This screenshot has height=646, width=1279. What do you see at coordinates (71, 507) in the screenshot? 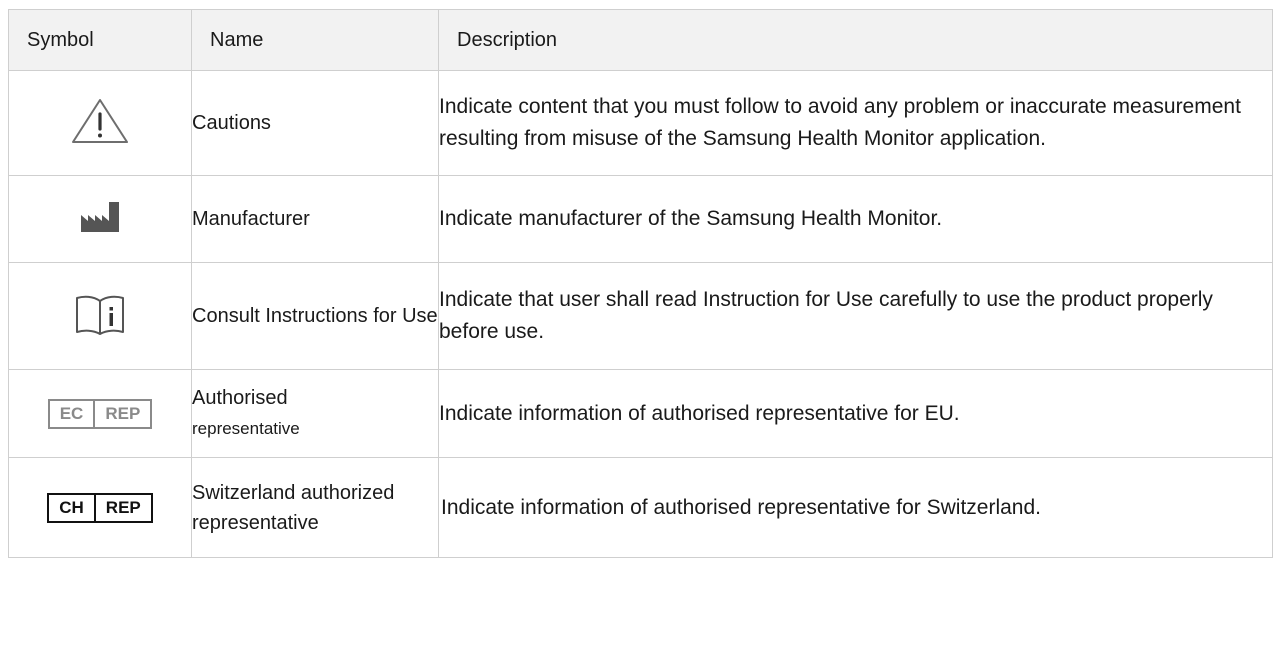
I see `ch-rep-left: CH` at bounding box center [71, 507].